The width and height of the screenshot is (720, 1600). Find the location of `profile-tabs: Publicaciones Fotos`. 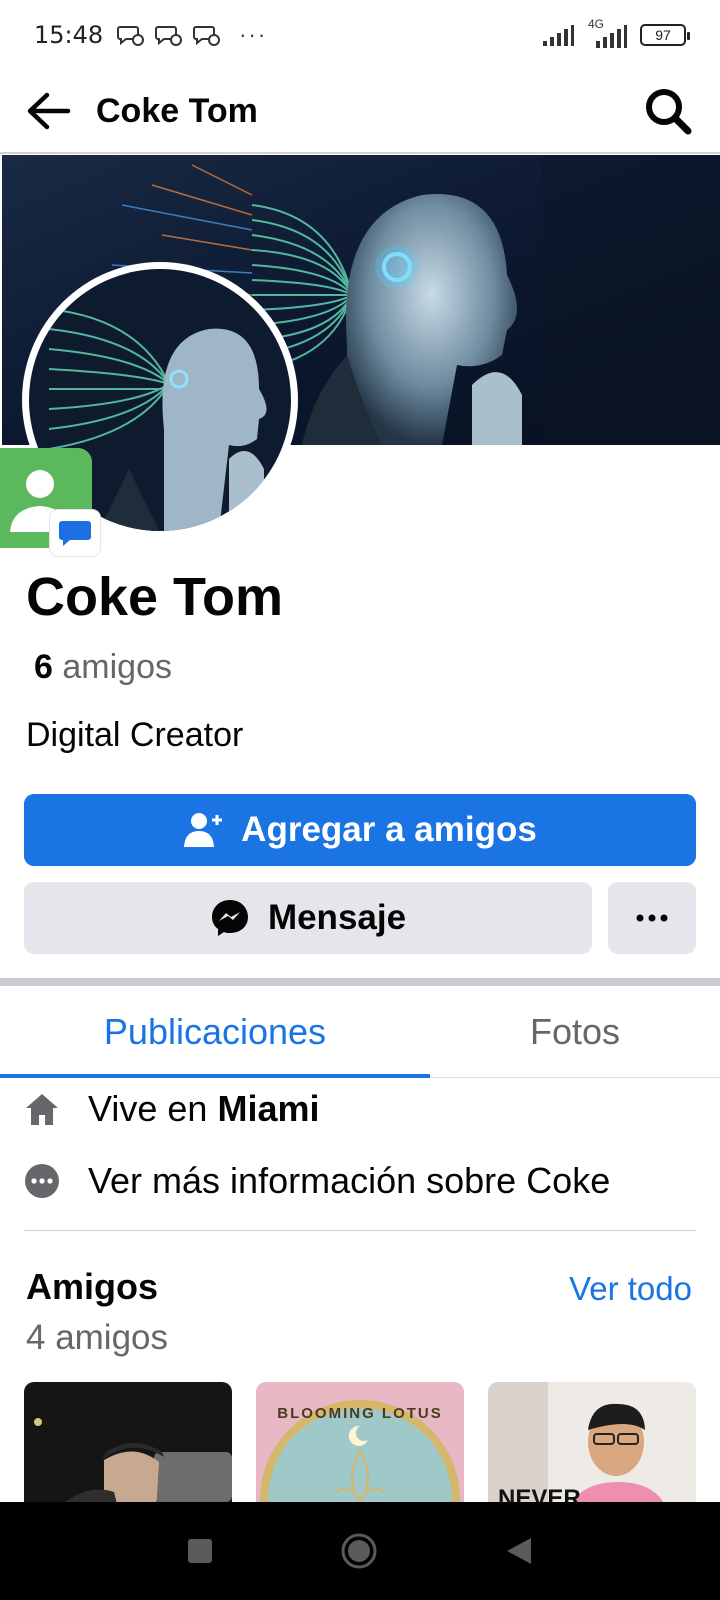

profile-tabs: Publicaciones Fotos is located at coordinates (360, 1032).